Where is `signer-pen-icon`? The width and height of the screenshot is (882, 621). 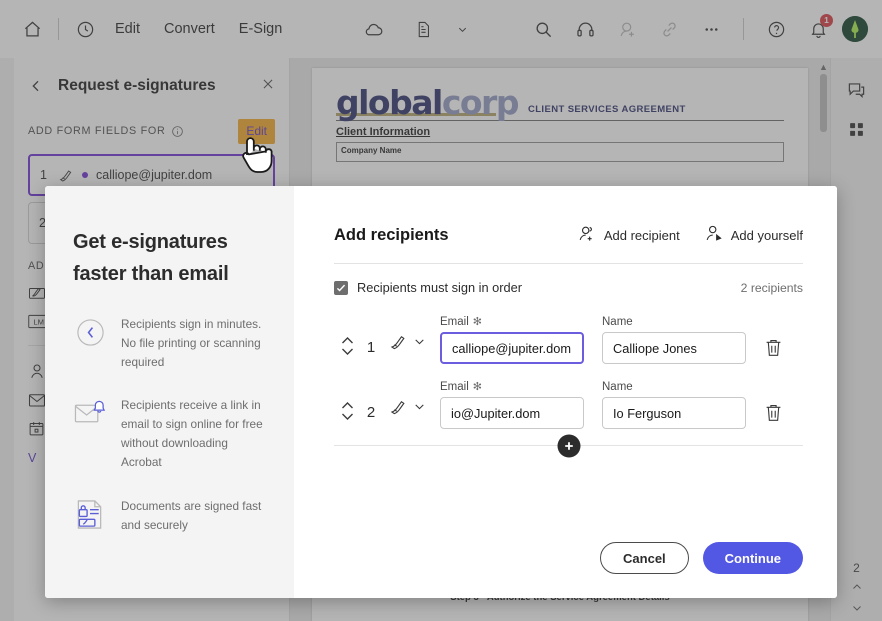
signer-pen-icon is located at coordinates (397, 344).